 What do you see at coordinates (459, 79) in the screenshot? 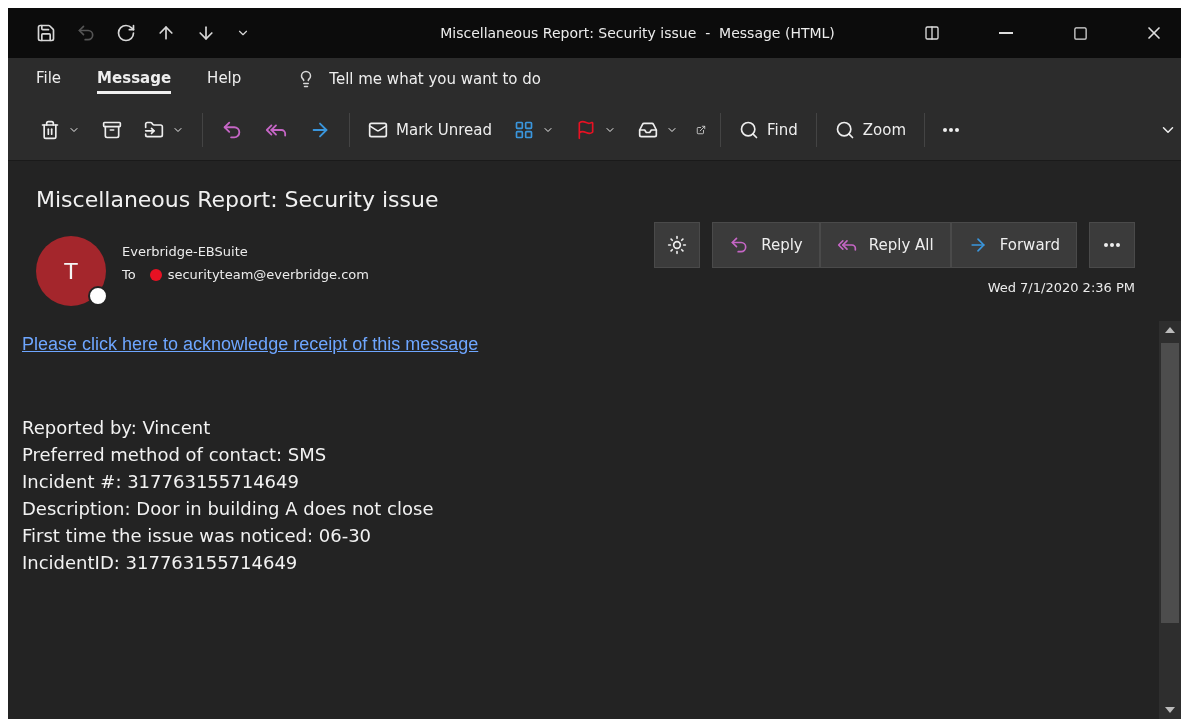
I see `tell-me-field: Tell me what you want to do` at bounding box center [459, 79].